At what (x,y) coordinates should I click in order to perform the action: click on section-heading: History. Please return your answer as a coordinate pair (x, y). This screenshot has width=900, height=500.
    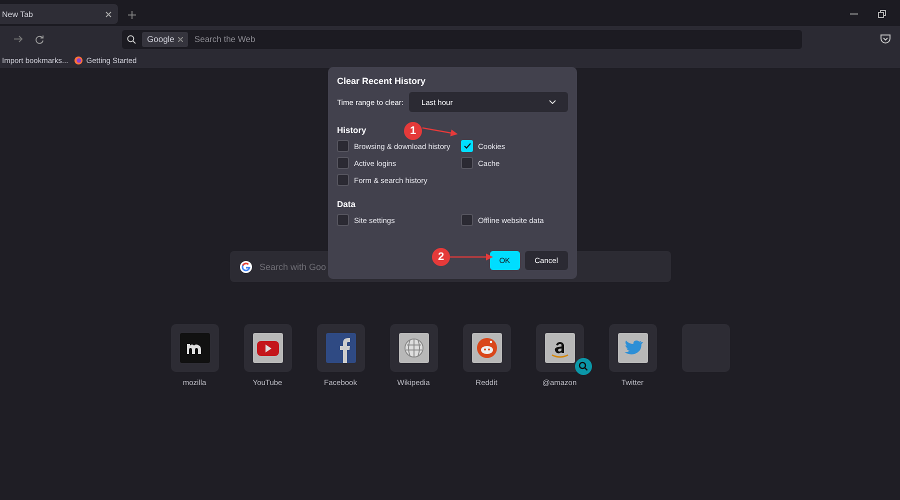
    Looking at the image, I should click on (351, 130).